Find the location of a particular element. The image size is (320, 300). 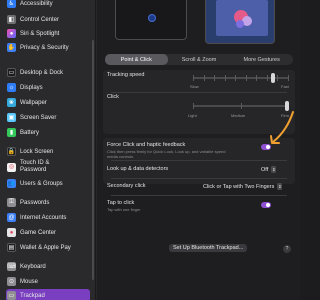

sidebar-item-users-groups: 👥 Users & Groups is located at coordinates (48, 183).